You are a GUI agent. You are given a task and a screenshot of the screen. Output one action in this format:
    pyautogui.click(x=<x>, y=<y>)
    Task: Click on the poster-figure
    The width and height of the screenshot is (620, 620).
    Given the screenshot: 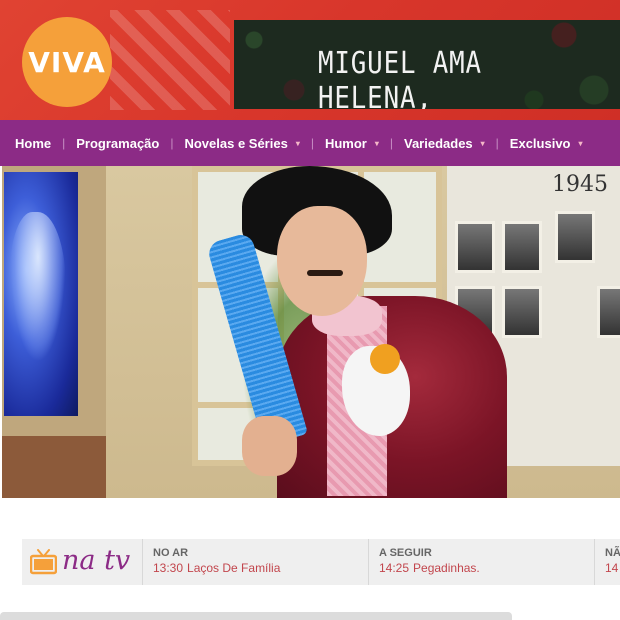 What is the action you would take?
    pyautogui.click(x=38, y=287)
    